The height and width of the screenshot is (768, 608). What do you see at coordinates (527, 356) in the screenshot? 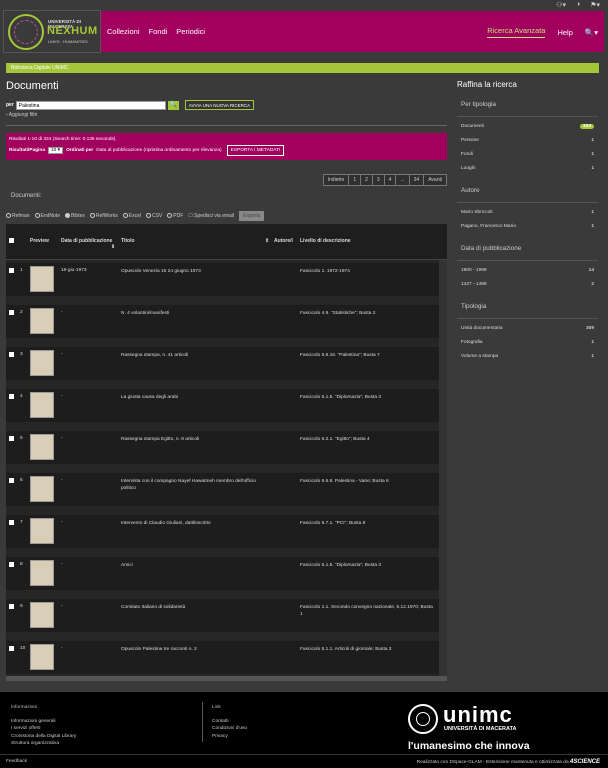
I see `facet-item: Volume a stampa 1` at bounding box center [527, 356].